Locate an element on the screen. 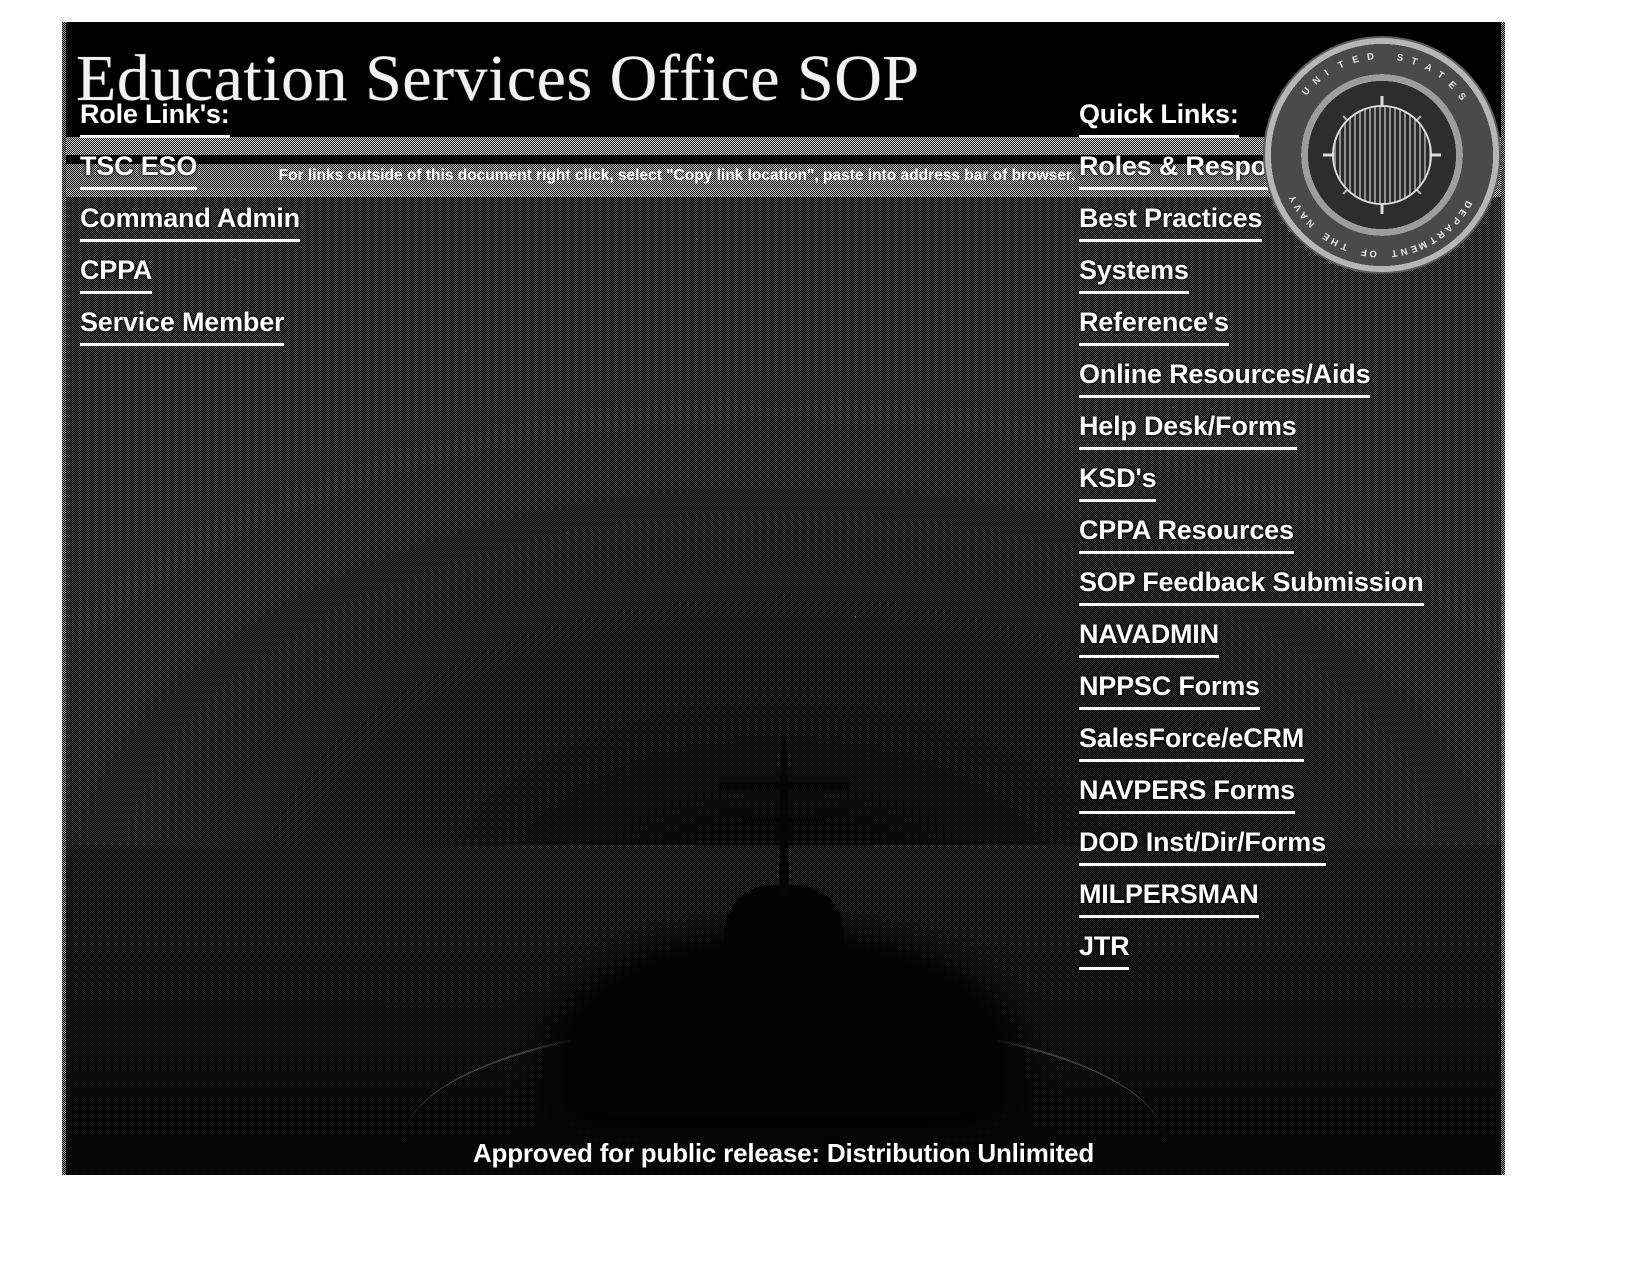  role-link-tsc-eso: TSC ESO is located at coordinates (138, 168).